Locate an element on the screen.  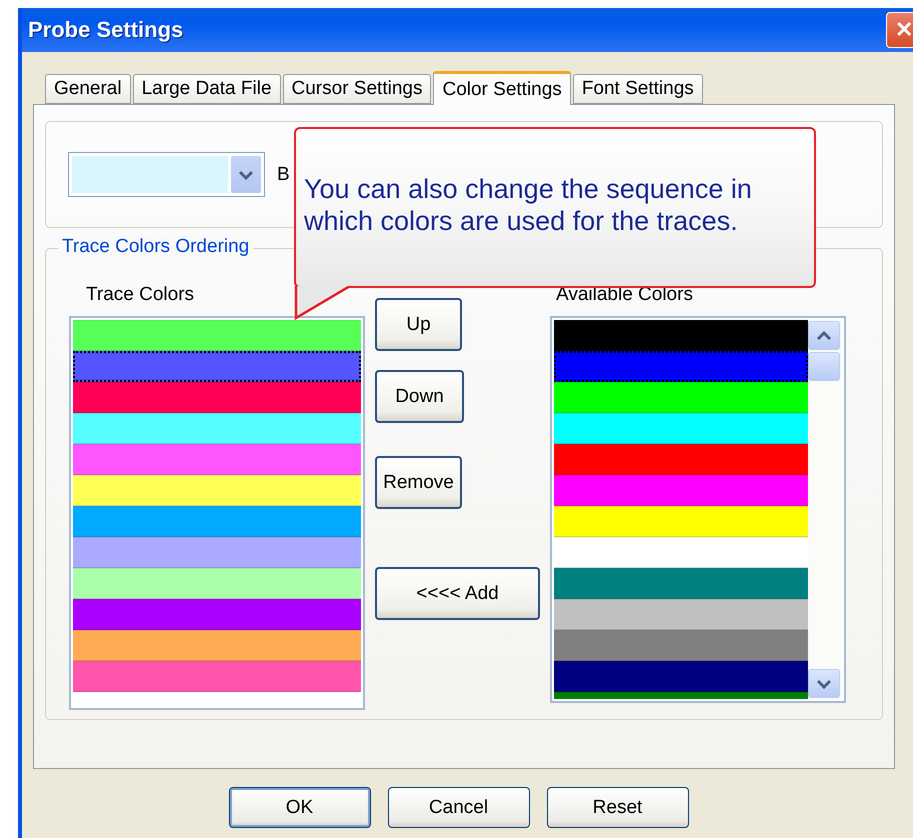
tab: Large Data File is located at coordinates (206, 89).